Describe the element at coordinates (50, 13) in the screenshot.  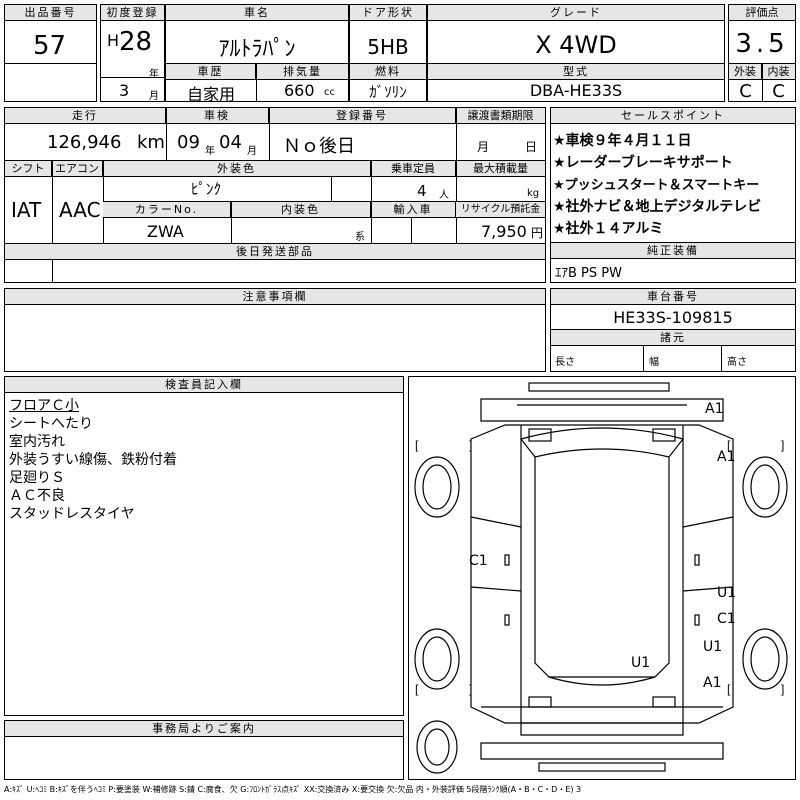
I see `lot-label: 出品番号` at that location.